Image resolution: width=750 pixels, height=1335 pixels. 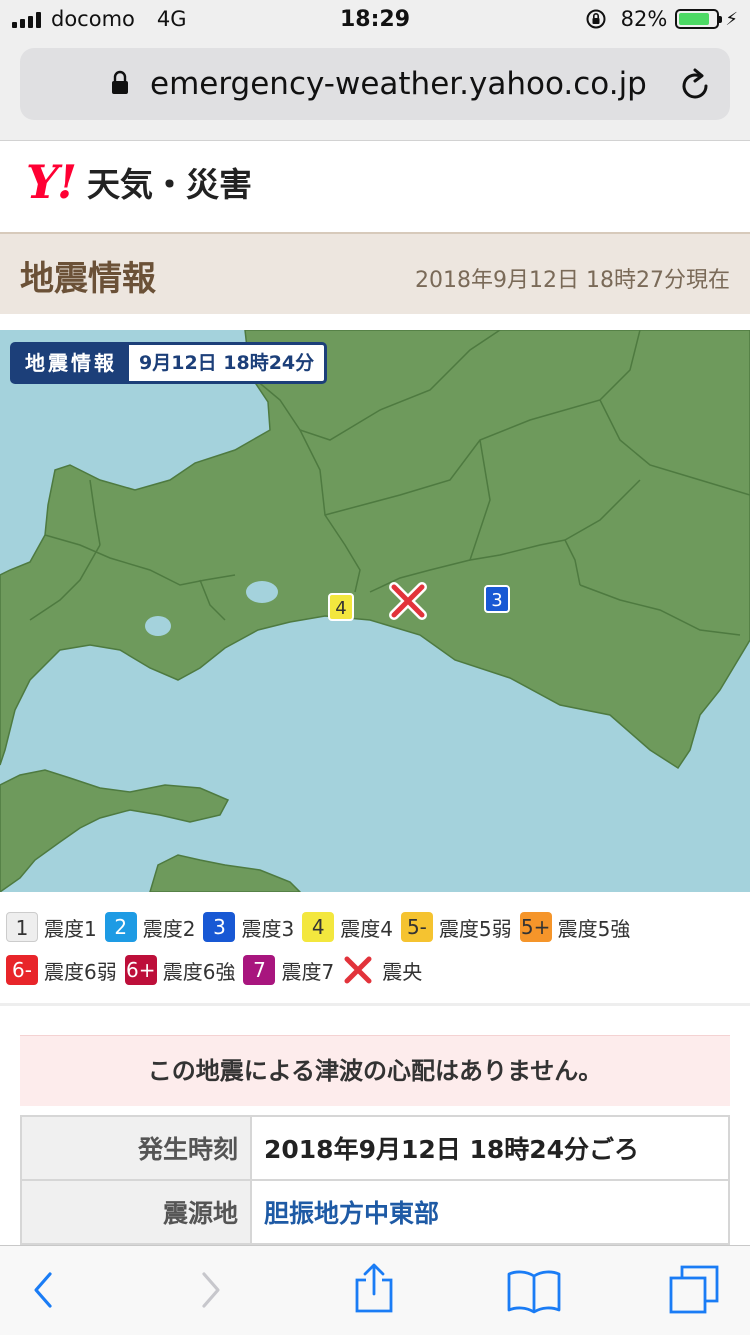 I want to click on status-right: 82% ⚡, so click(x=661, y=19).